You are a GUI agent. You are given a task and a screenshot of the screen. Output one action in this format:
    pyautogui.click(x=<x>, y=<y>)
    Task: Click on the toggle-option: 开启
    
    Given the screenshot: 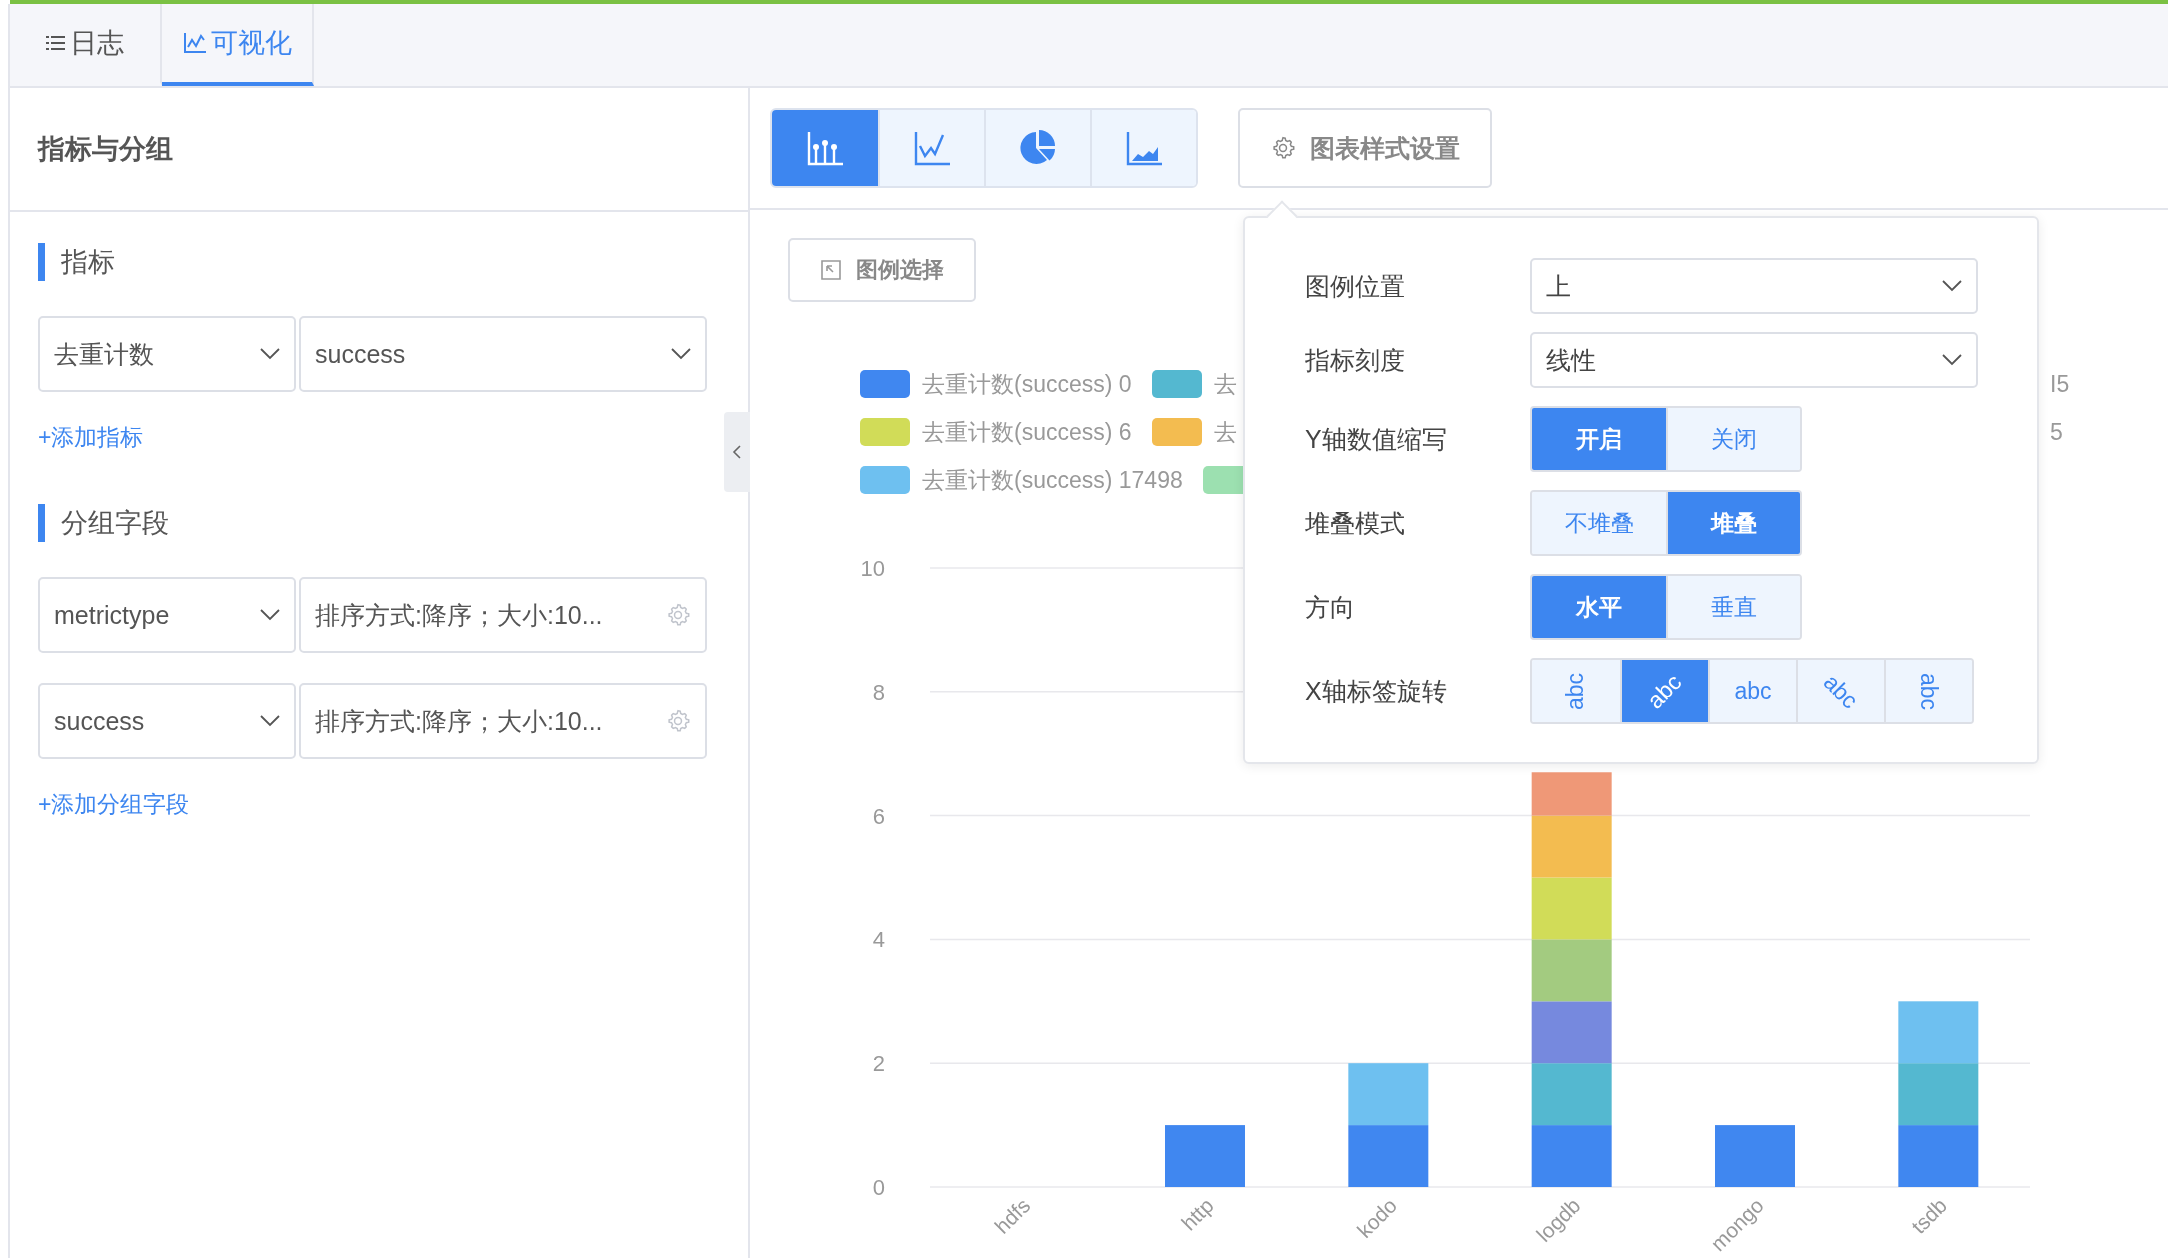 What is the action you would take?
    pyautogui.click(x=1599, y=439)
    